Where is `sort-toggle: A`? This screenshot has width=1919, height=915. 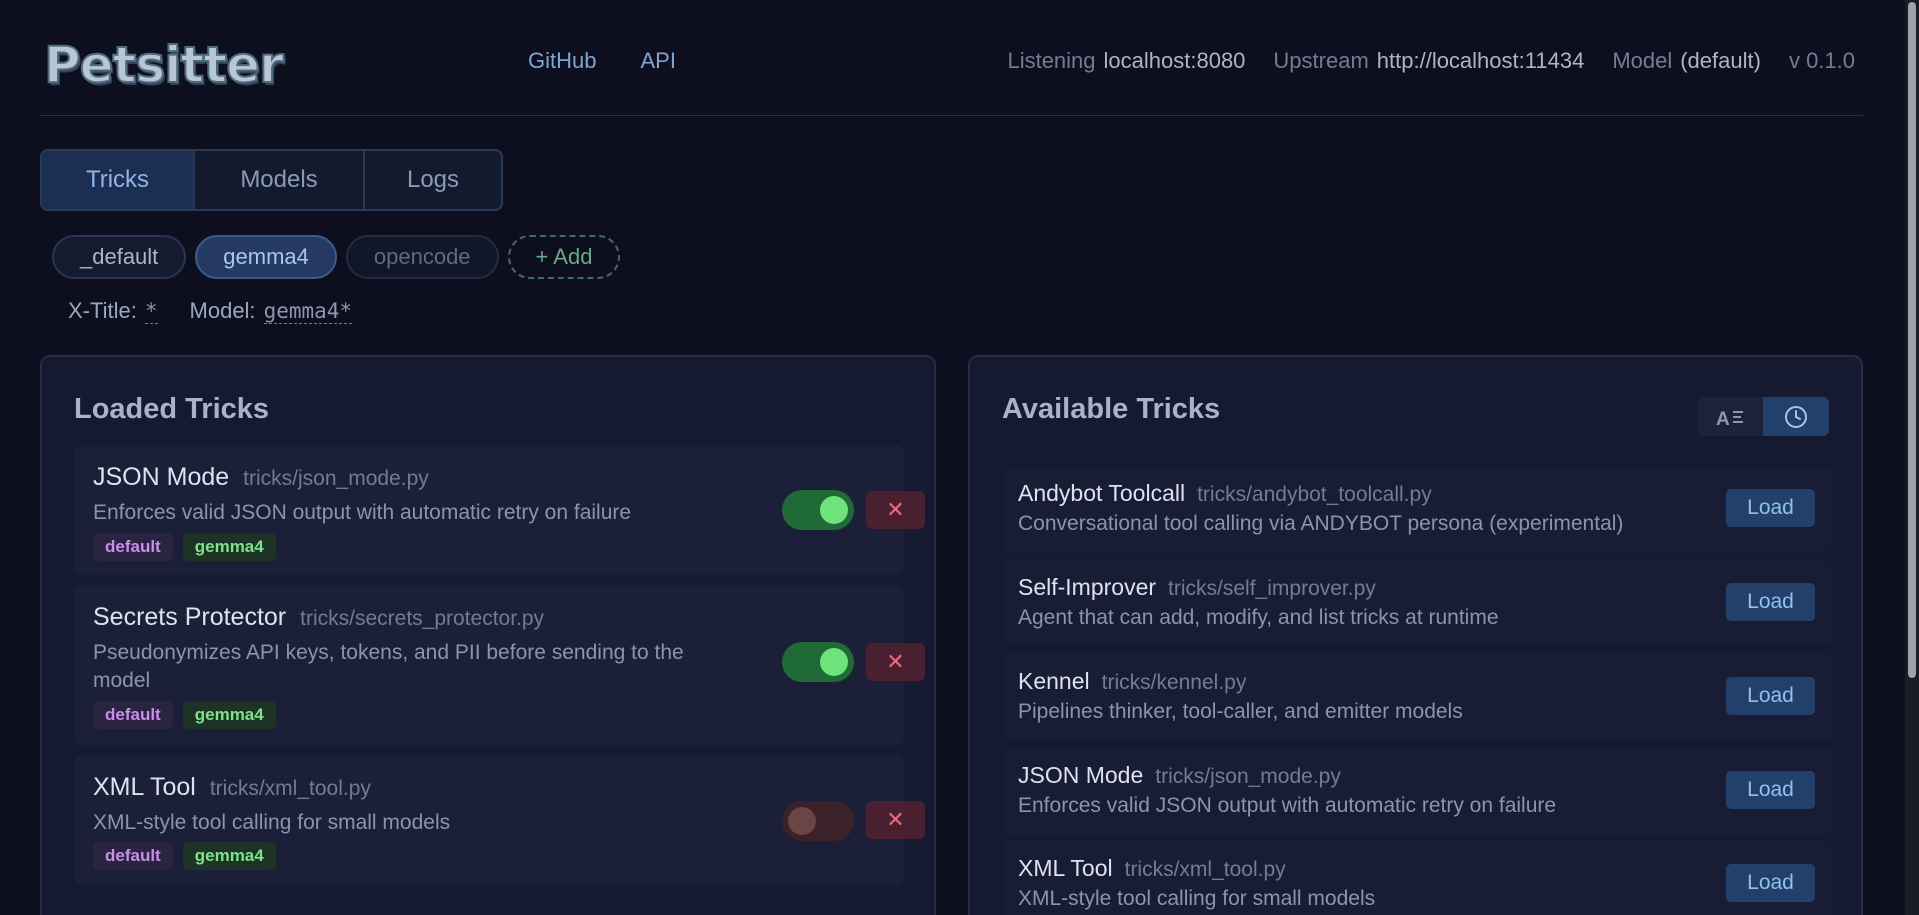 sort-toggle: A is located at coordinates (1763, 416).